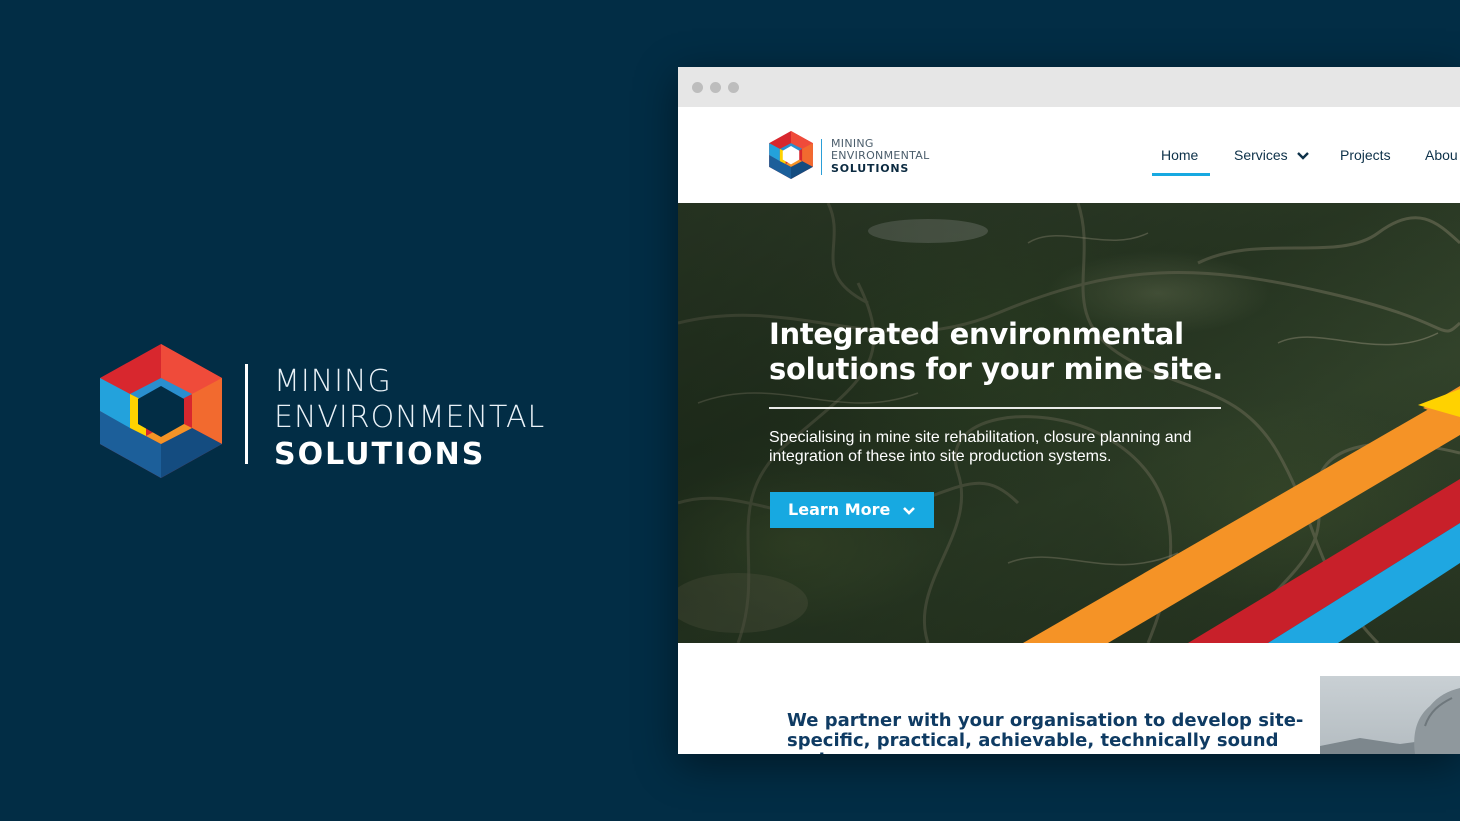 The width and height of the screenshot is (1460, 821). I want to click on nav-services: Services, so click(1272, 155).